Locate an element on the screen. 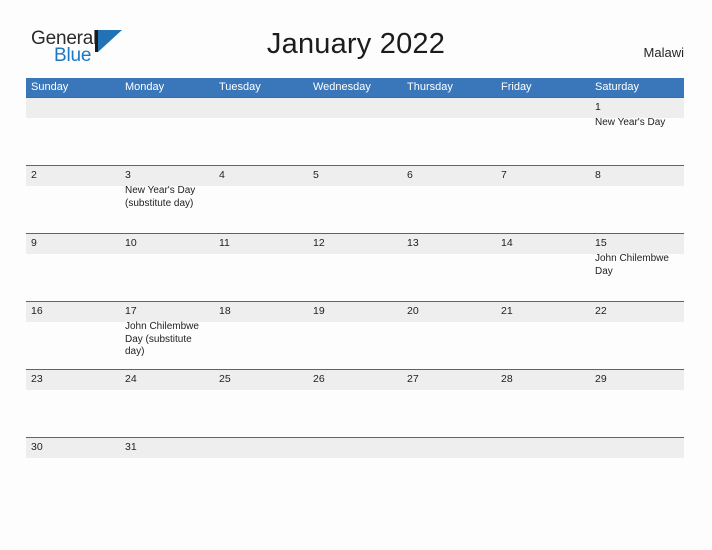 This screenshot has height=550, width=712. day-number: 5 is located at coordinates (316, 175).